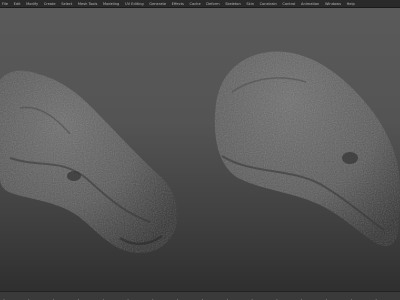 This screenshot has width=400, height=300. I want to click on menu-edit: Edit, so click(17, 3).